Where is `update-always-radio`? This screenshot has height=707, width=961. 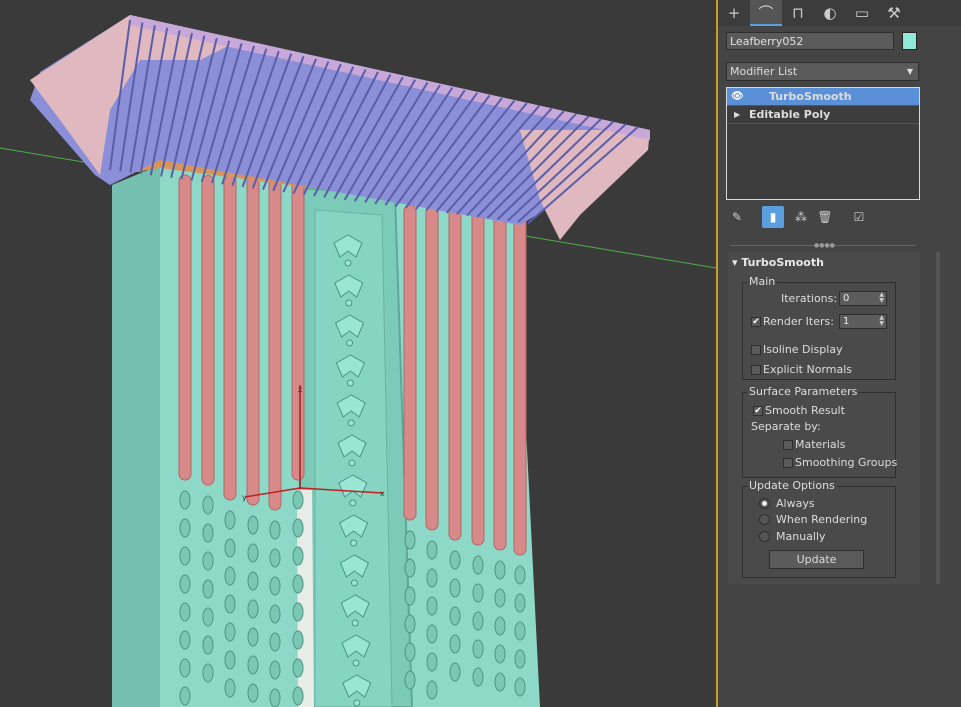 update-always-radio is located at coordinates (764, 503).